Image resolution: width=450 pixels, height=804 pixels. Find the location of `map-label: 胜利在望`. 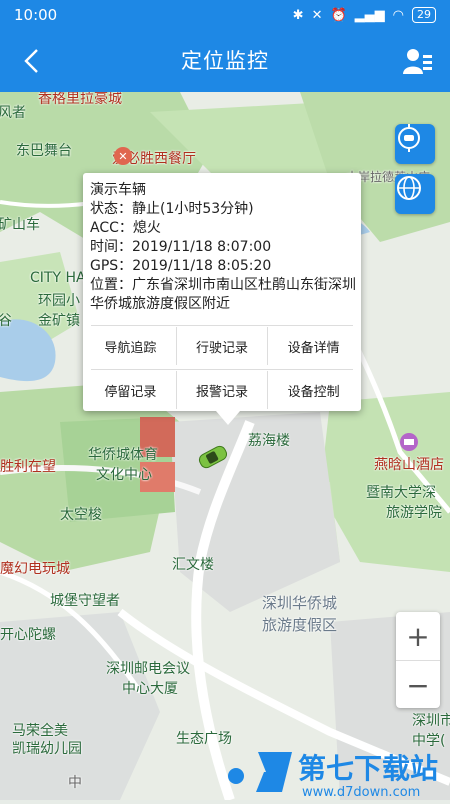

map-label: 胜利在望 is located at coordinates (28, 467).